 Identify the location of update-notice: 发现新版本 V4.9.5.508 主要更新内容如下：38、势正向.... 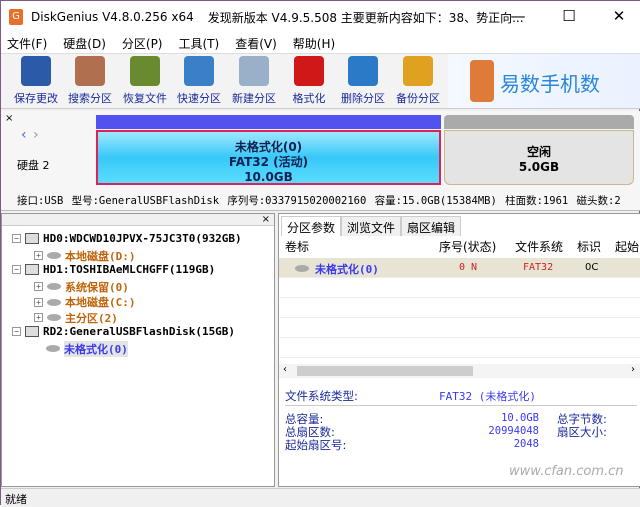
(366, 17).